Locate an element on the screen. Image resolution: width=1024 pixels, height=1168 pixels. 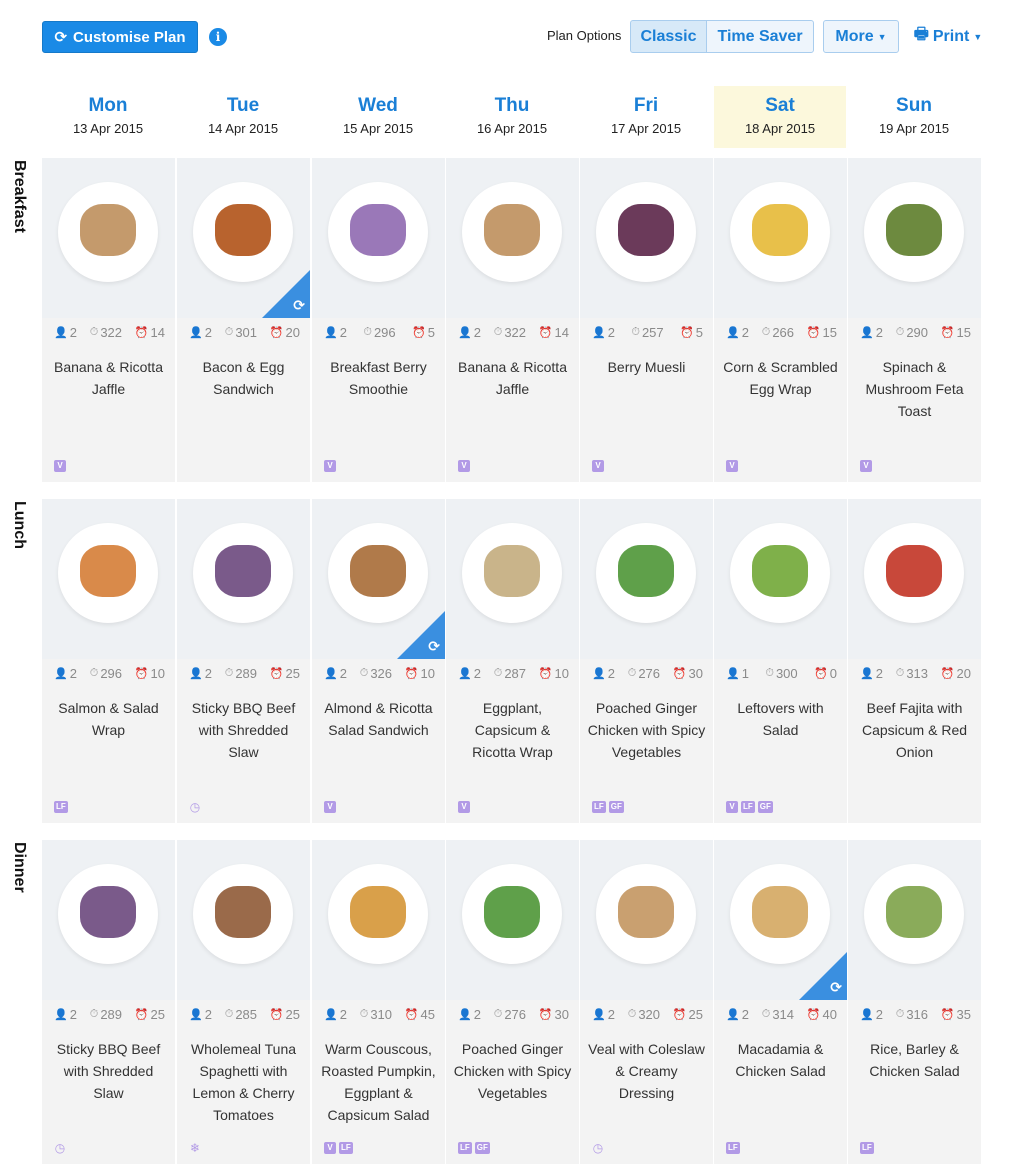
stat-value: 1 is located at coordinates (745, 673).